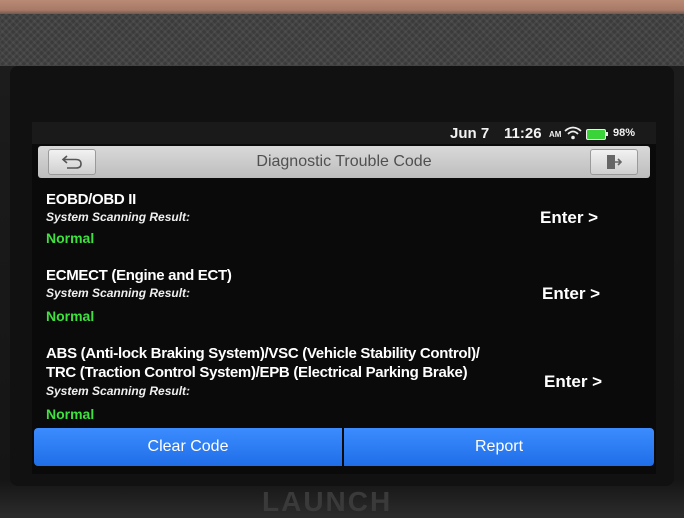  I want to click on exit-button, so click(614, 162).